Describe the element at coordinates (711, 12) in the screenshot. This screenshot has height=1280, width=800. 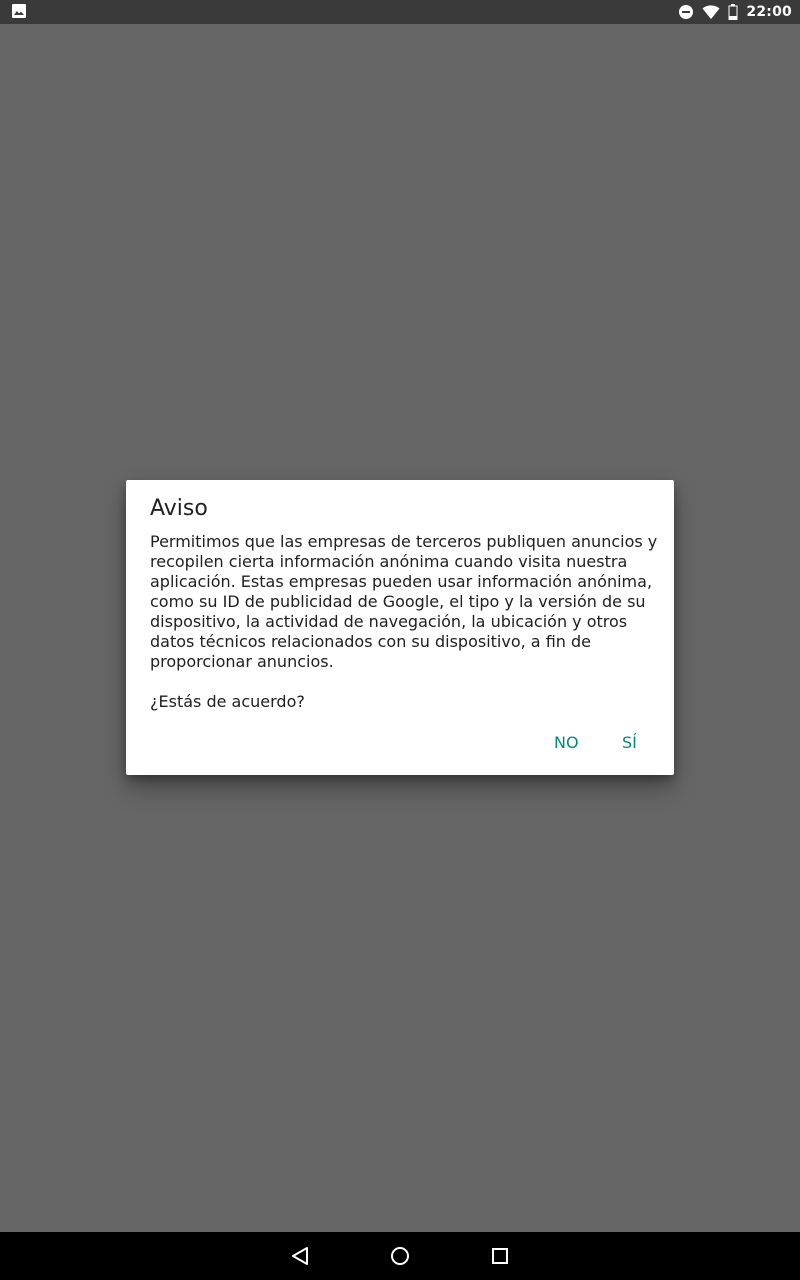
I see `wifi-icon` at that location.